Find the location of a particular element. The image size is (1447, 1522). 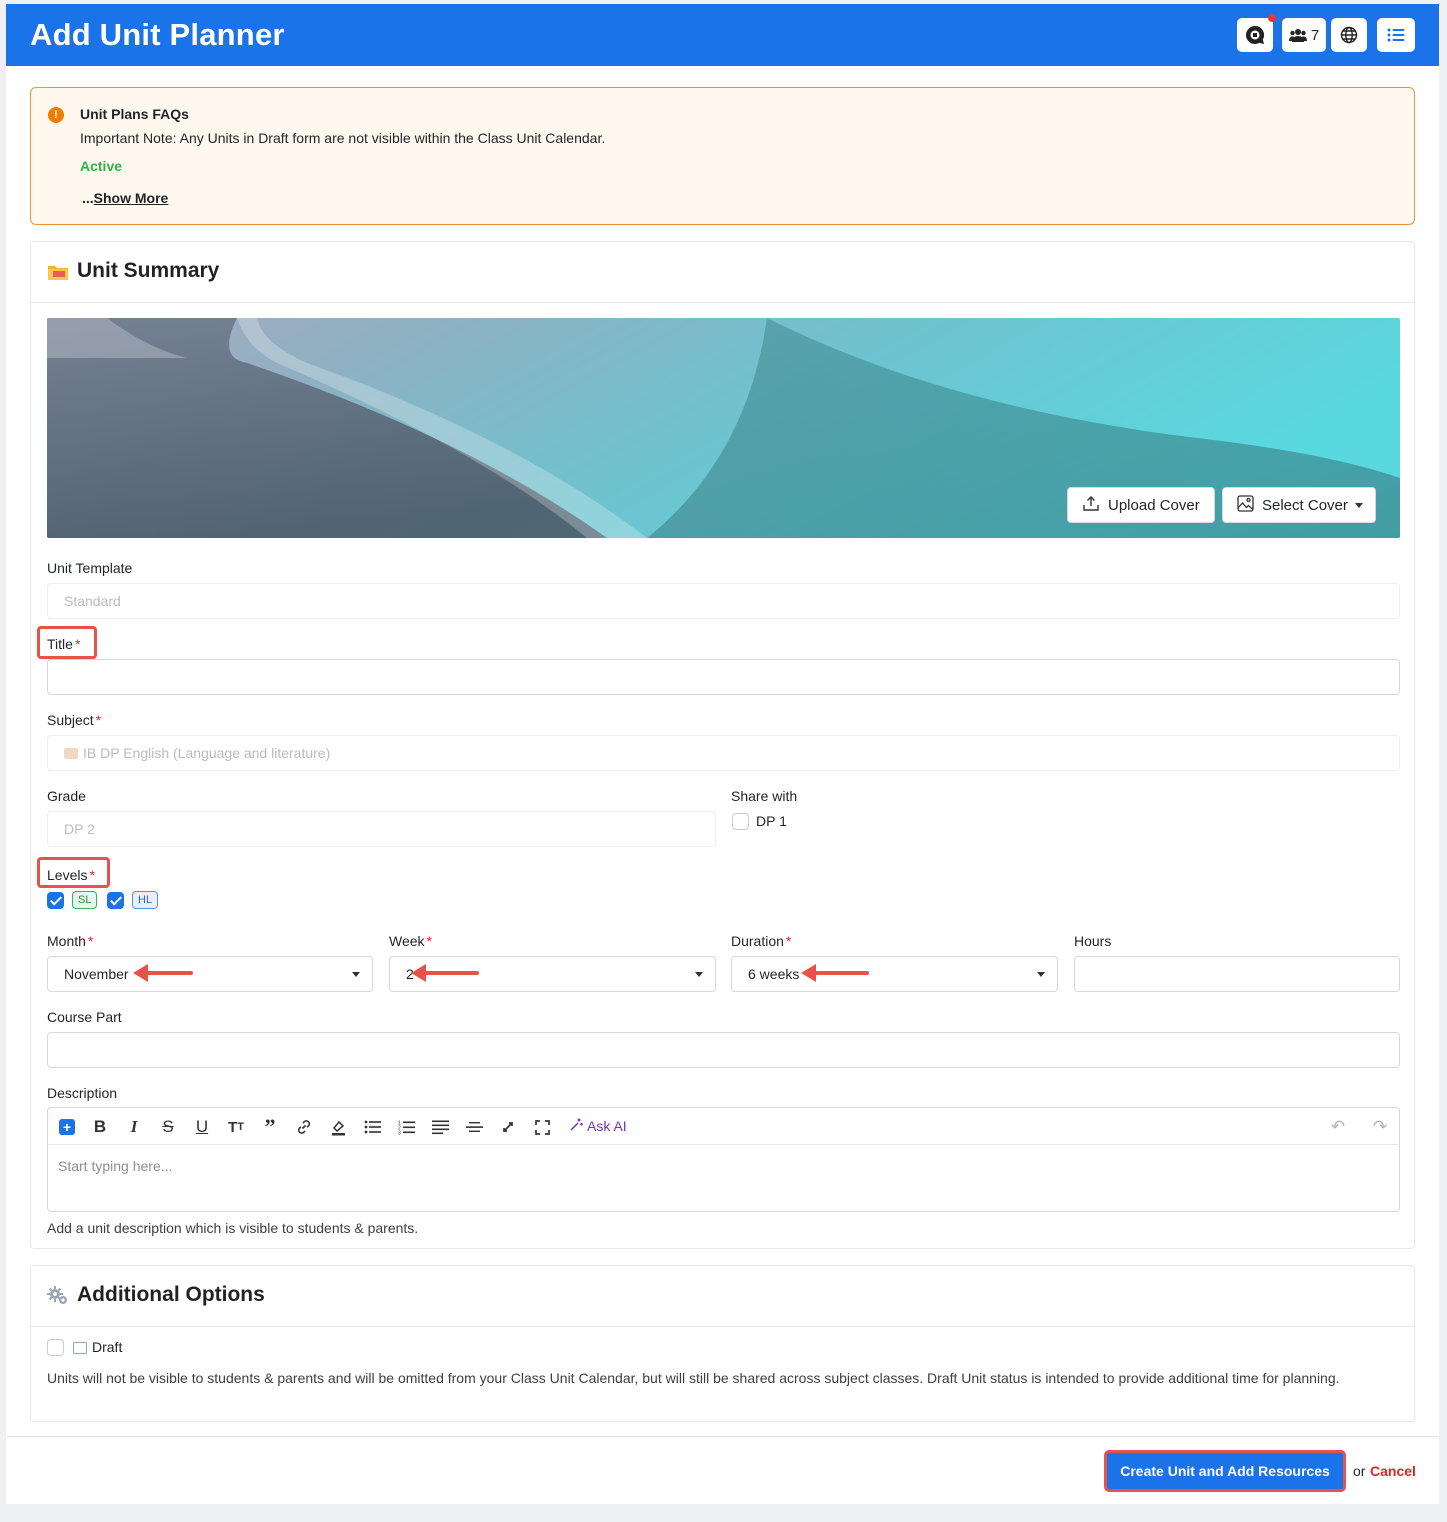

duration-select: 6 weeks is located at coordinates (894, 974).